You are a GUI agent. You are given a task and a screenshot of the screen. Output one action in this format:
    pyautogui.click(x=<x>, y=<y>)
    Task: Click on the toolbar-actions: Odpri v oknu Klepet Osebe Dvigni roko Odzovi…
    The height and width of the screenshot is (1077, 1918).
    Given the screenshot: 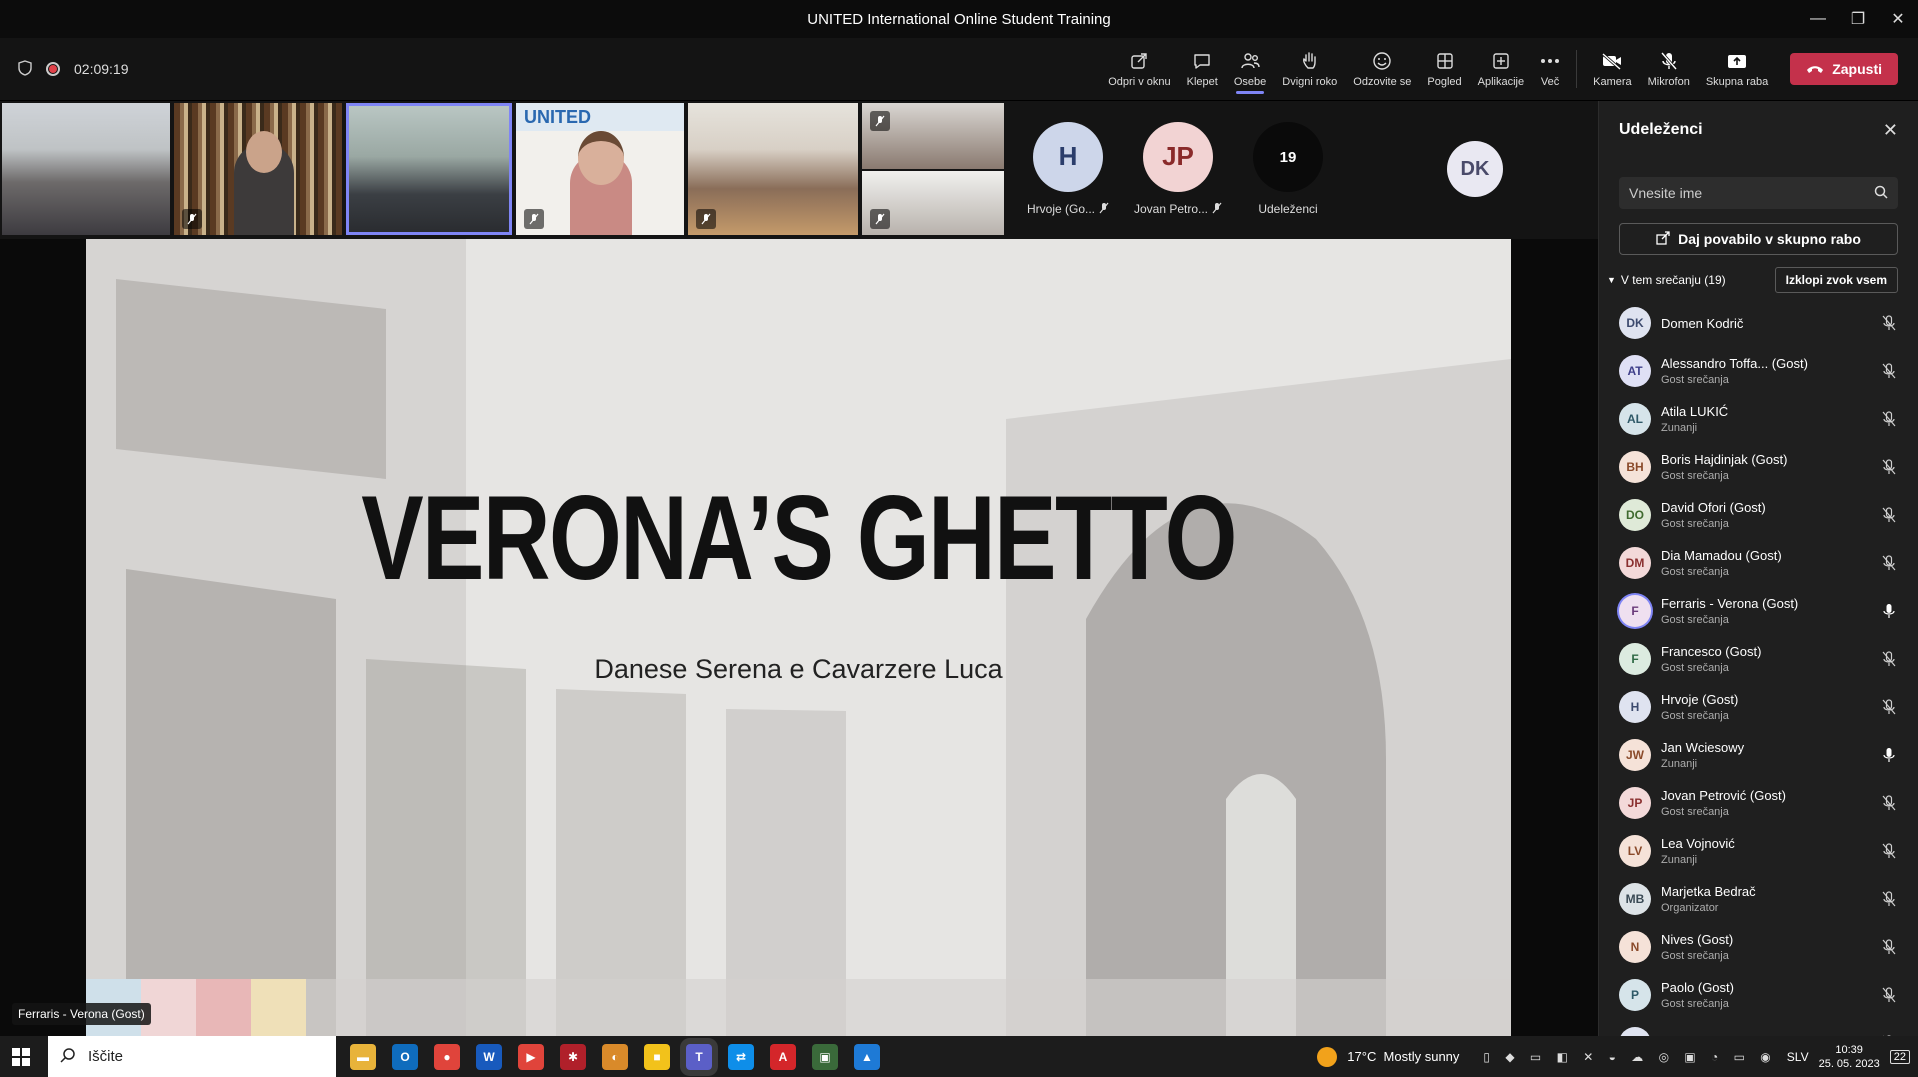 What is the action you would take?
    pyautogui.click(x=1499, y=69)
    